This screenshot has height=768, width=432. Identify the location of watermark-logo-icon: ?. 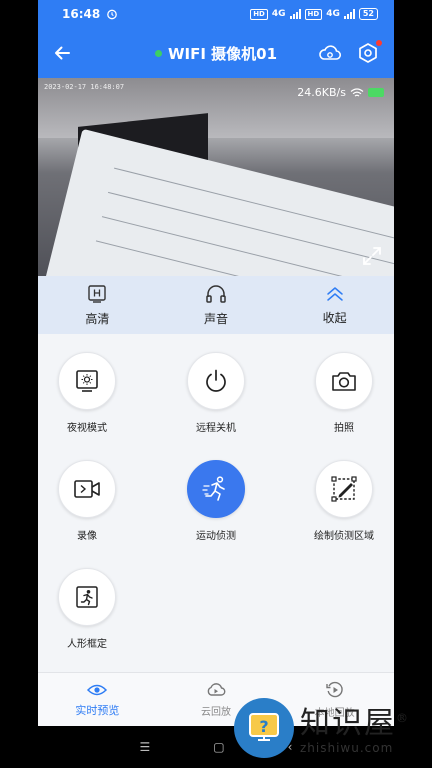
(264, 728).